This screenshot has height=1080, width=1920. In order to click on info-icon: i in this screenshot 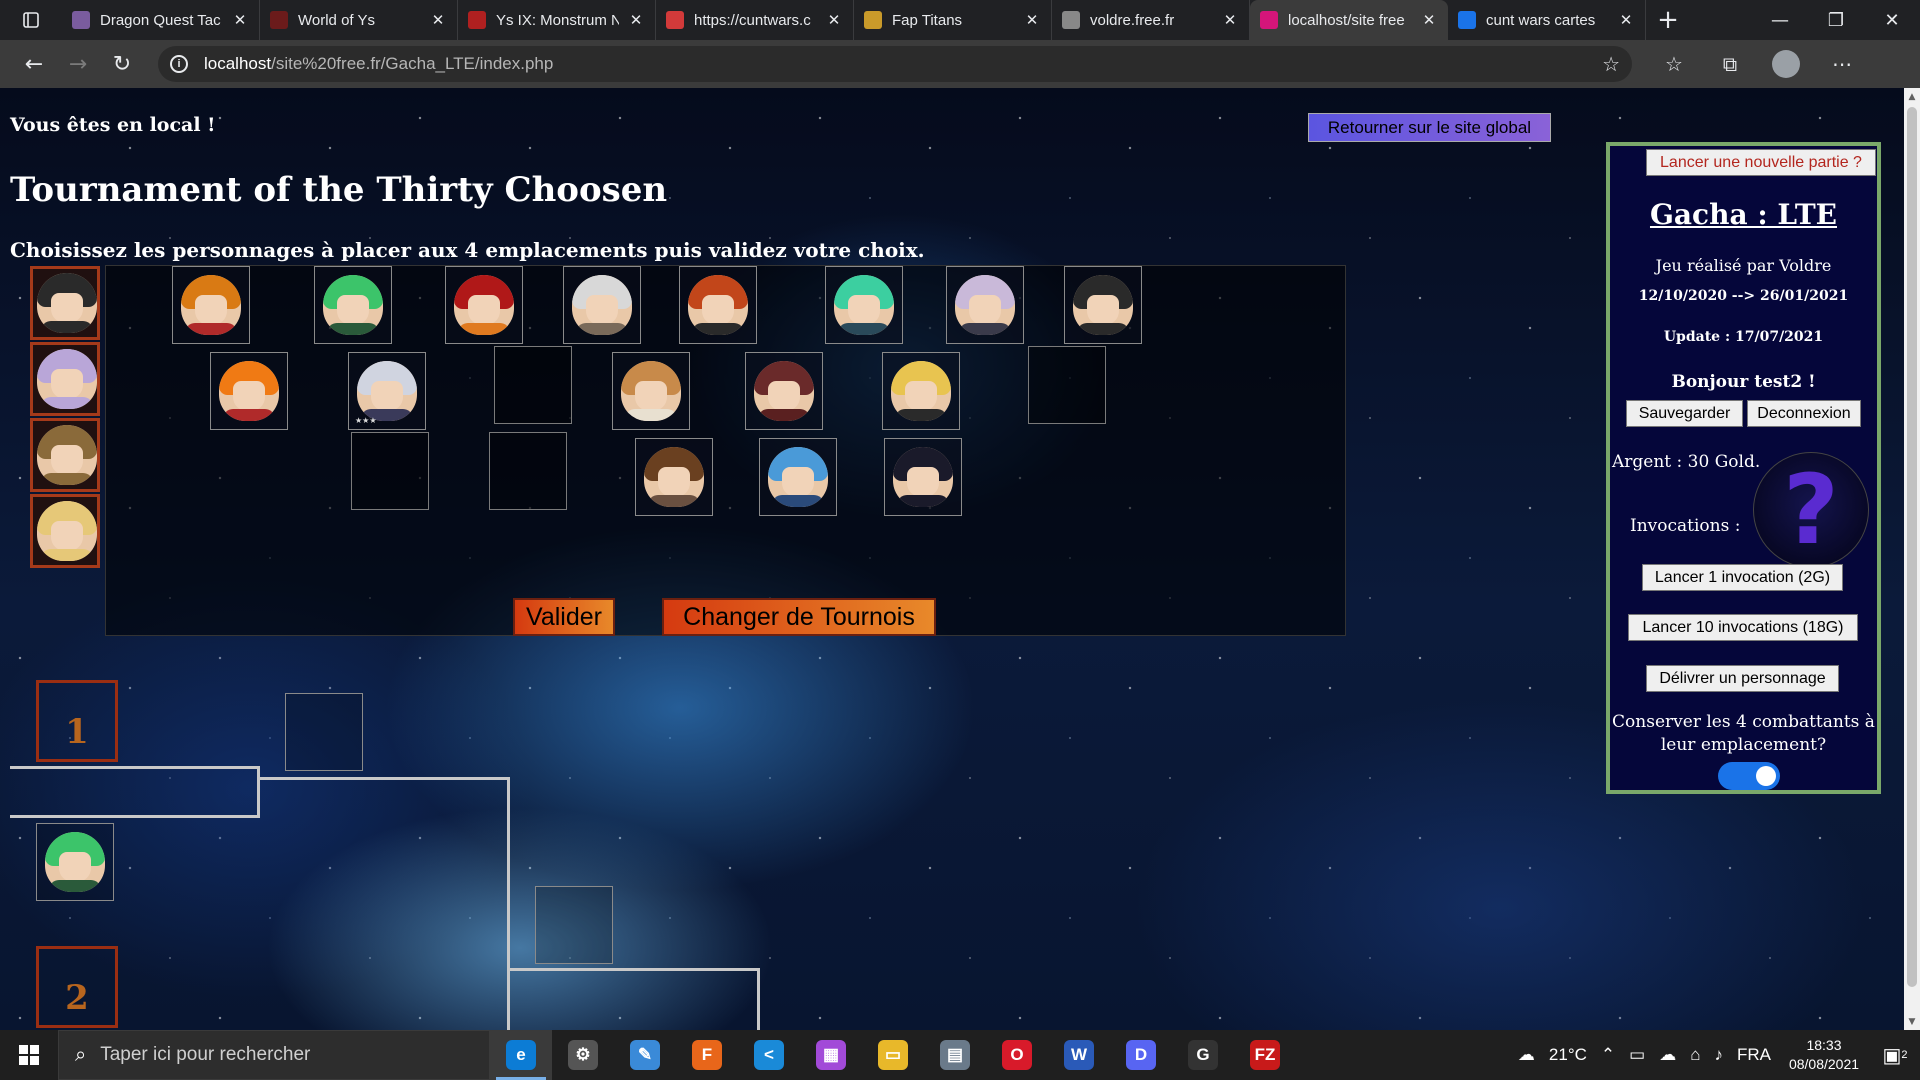, I will do `click(179, 64)`.